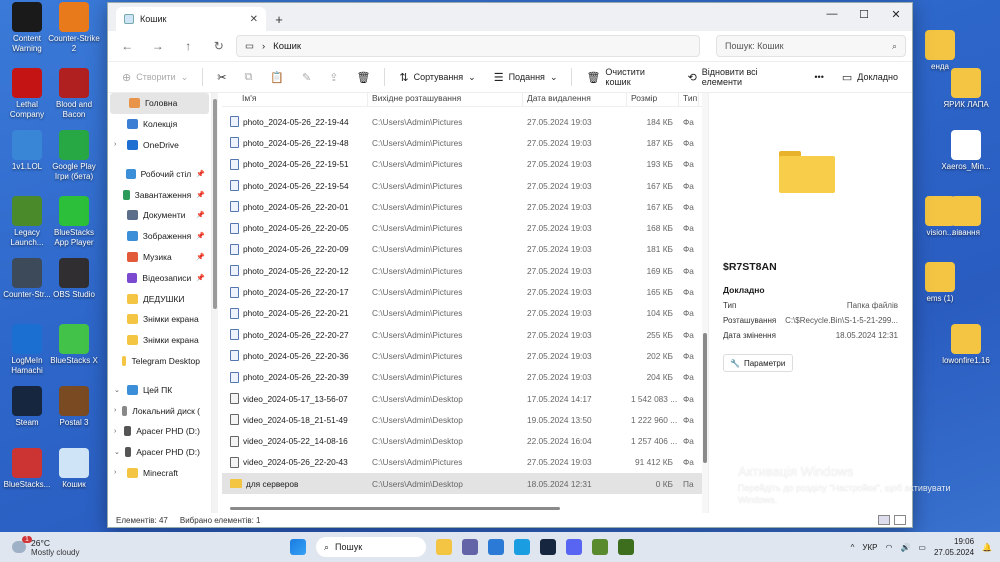 Image resolution: width=1000 pixels, height=562 pixels. Describe the element at coordinates (468, 46) in the screenshot. I see `address-bar: ▭ › Кошик` at that location.